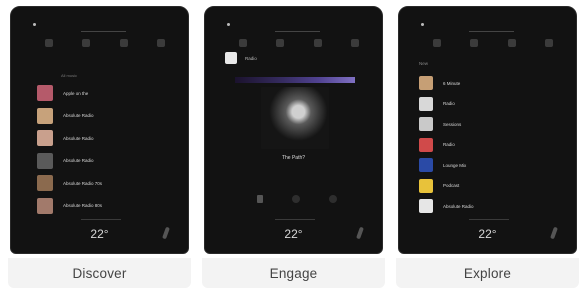 The width and height of the screenshot is (587, 293). What do you see at coordinates (107, 93) in the screenshot?
I see `list-item: Apple on the` at bounding box center [107, 93].